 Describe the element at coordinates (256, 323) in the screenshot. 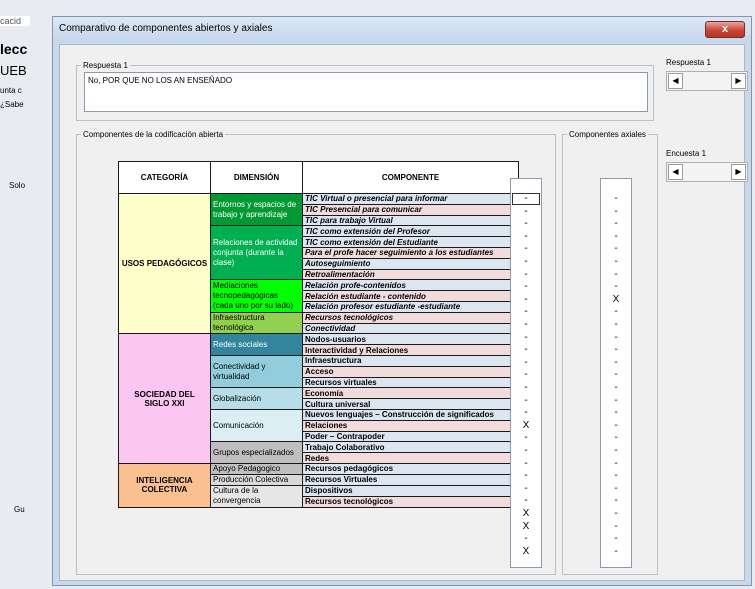

I see `dimension-cell: Infraestructura tecnológica` at that location.